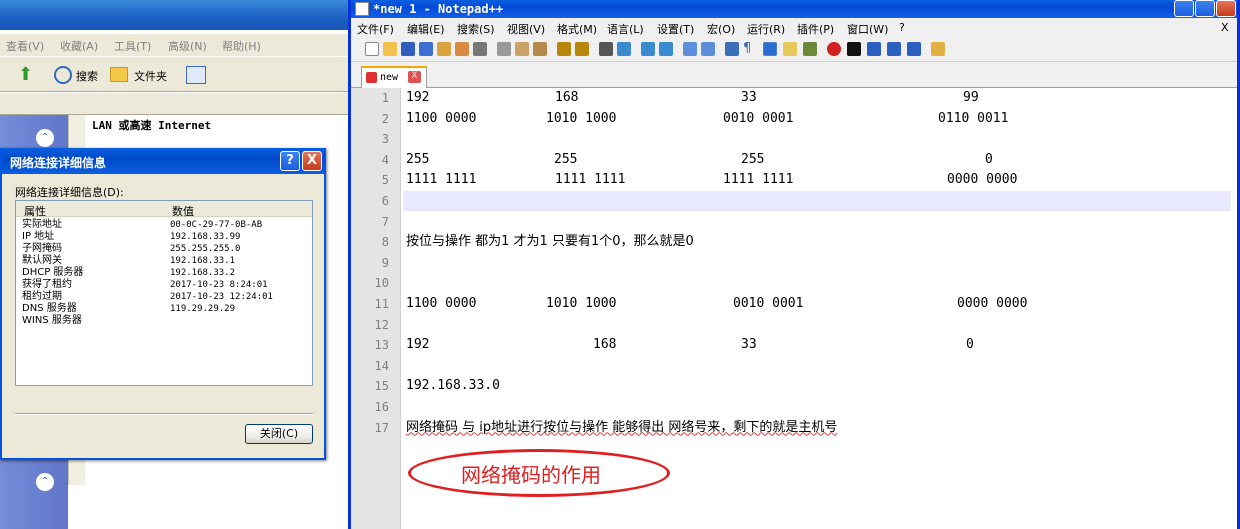 The image size is (1240, 529). What do you see at coordinates (894, 49) in the screenshot?
I see `run-macro-multiple-icon` at bounding box center [894, 49].